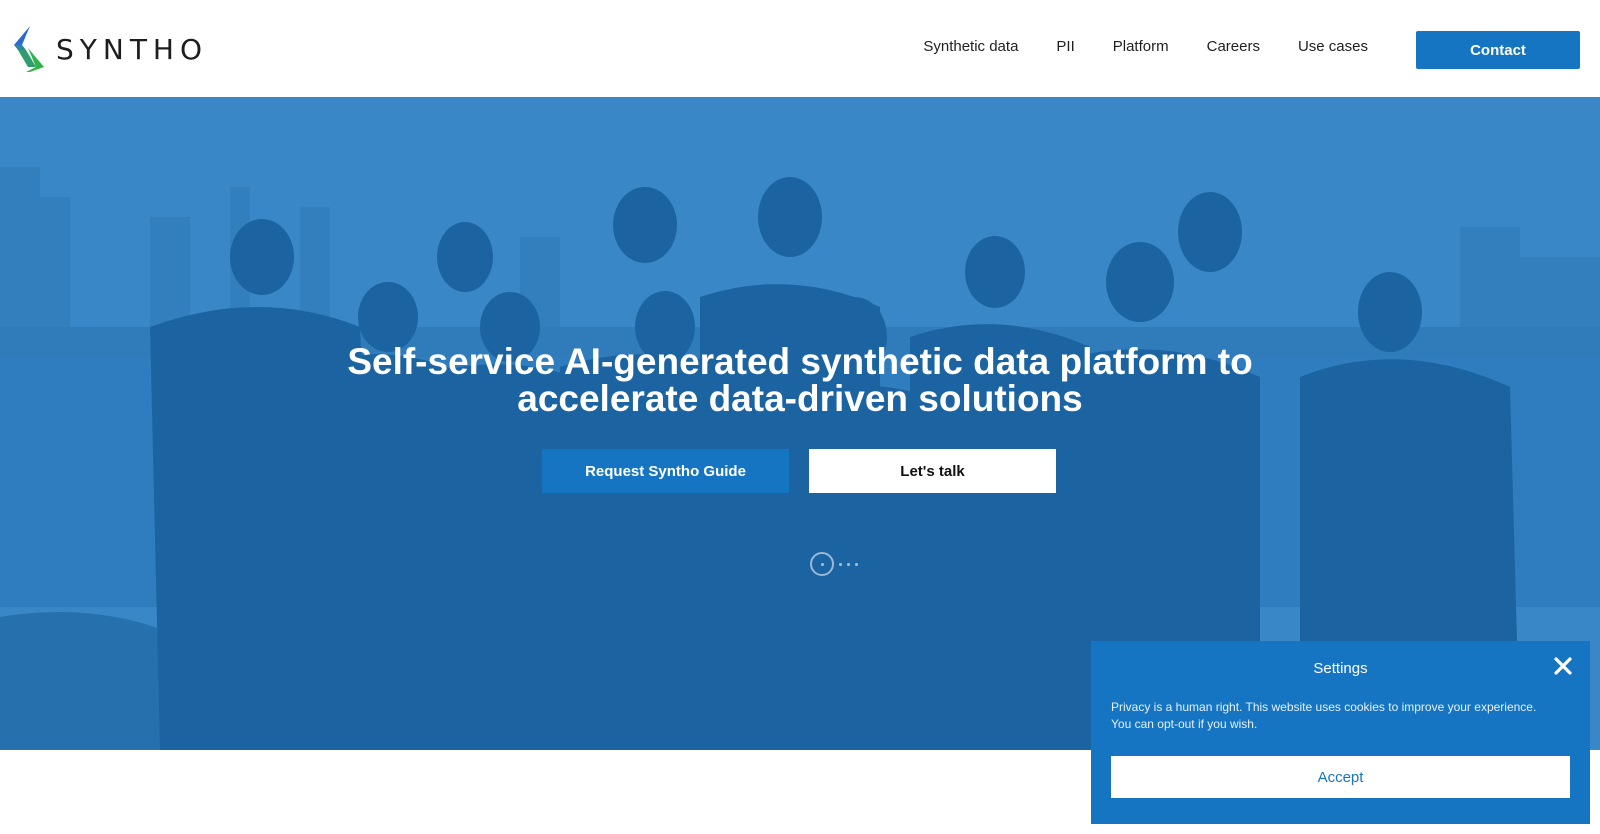 Image resolution: width=1600 pixels, height=834 pixels. I want to click on hero-title-line2: accelerate data-driven solutions, so click(800, 398).